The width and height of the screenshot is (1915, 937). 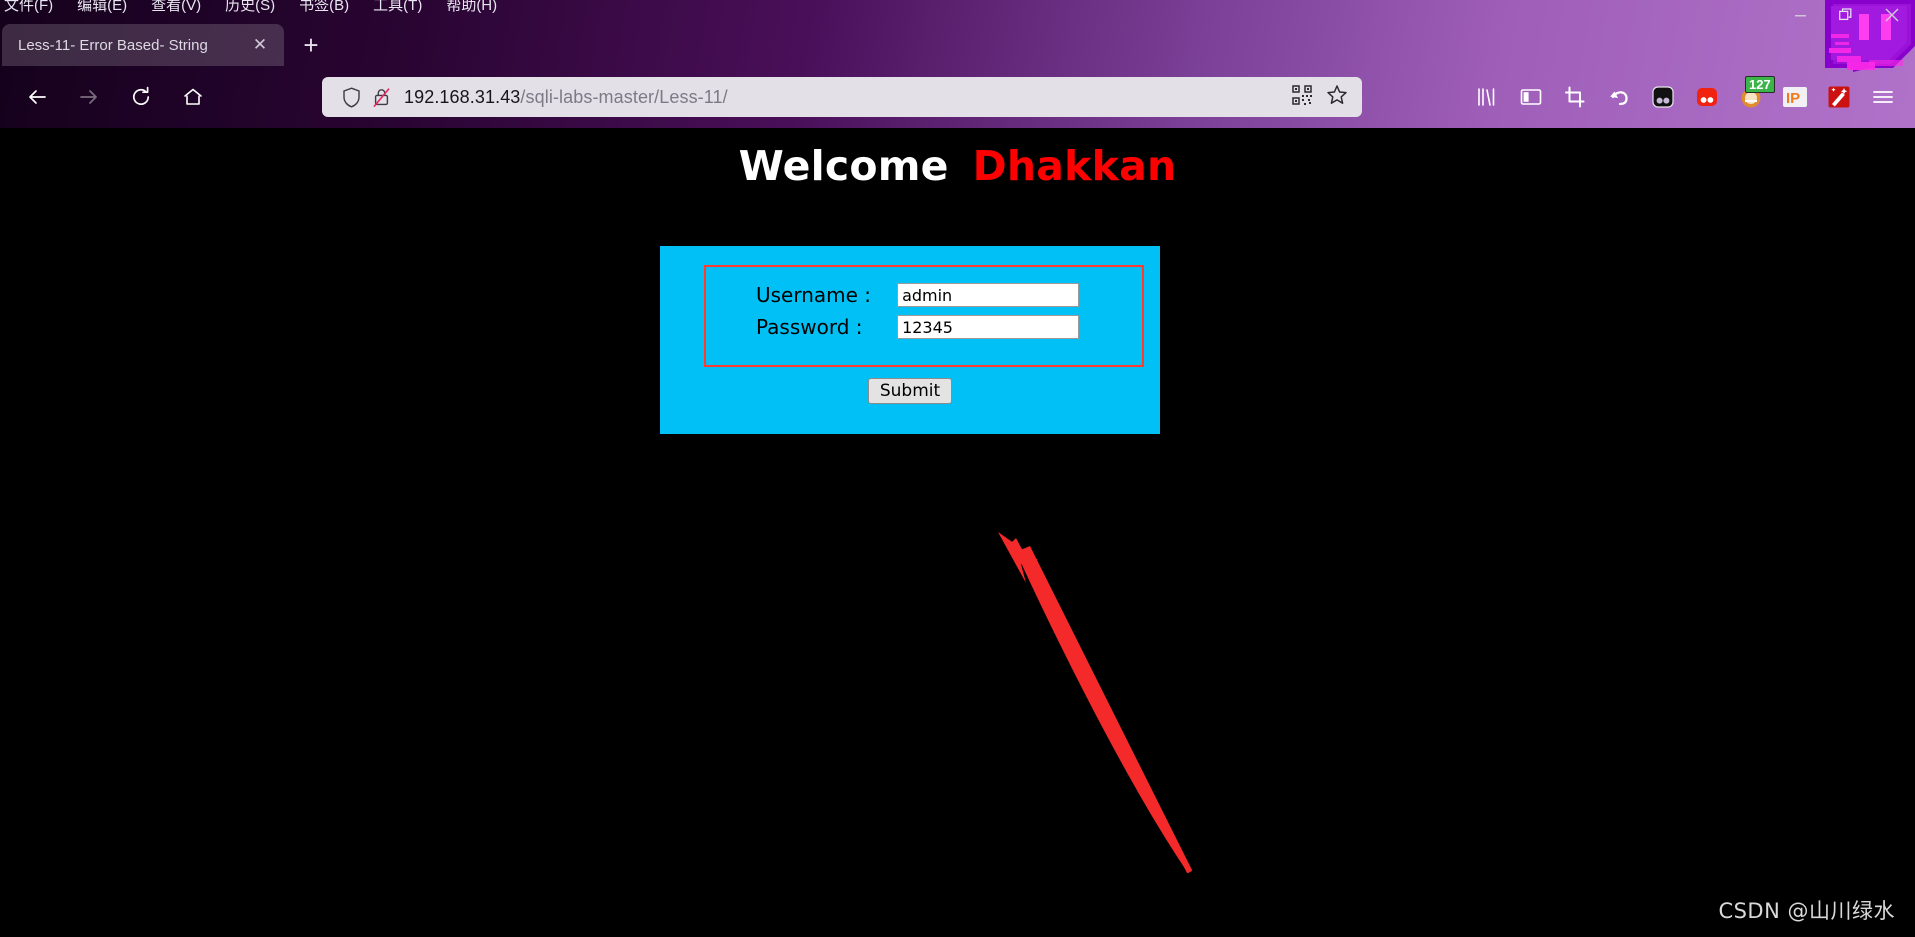 What do you see at coordinates (1846, 15) in the screenshot?
I see `restore-button` at bounding box center [1846, 15].